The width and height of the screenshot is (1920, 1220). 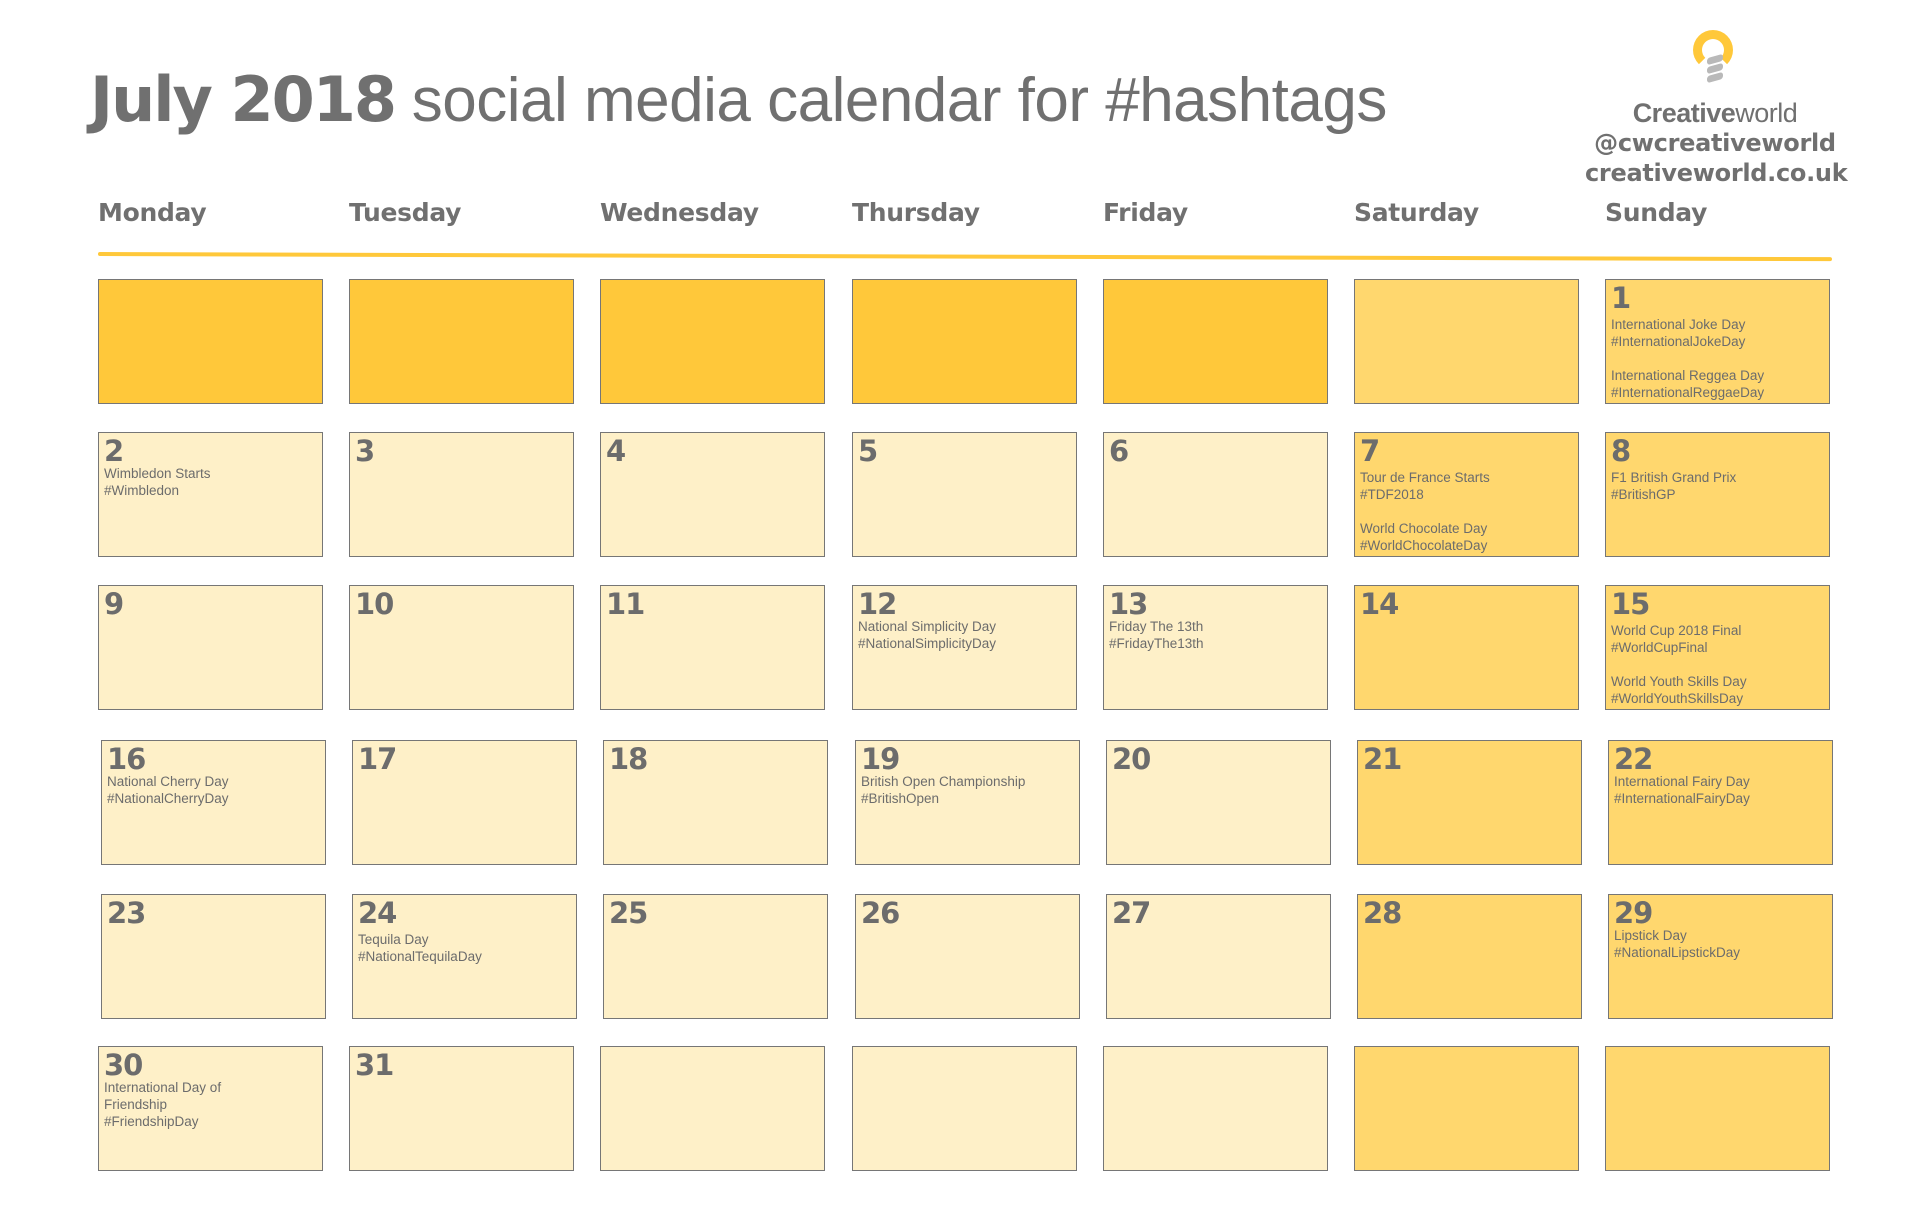 What do you see at coordinates (213, 956) in the screenshot?
I see `day-cell-23: 23` at bounding box center [213, 956].